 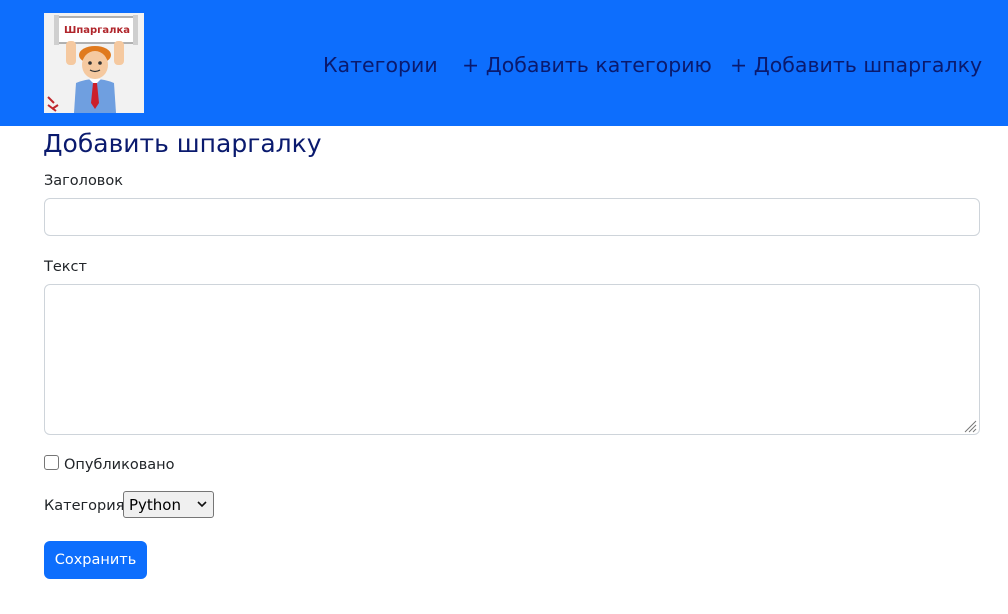 I want to click on published-checkbox, so click(x=51, y=462).